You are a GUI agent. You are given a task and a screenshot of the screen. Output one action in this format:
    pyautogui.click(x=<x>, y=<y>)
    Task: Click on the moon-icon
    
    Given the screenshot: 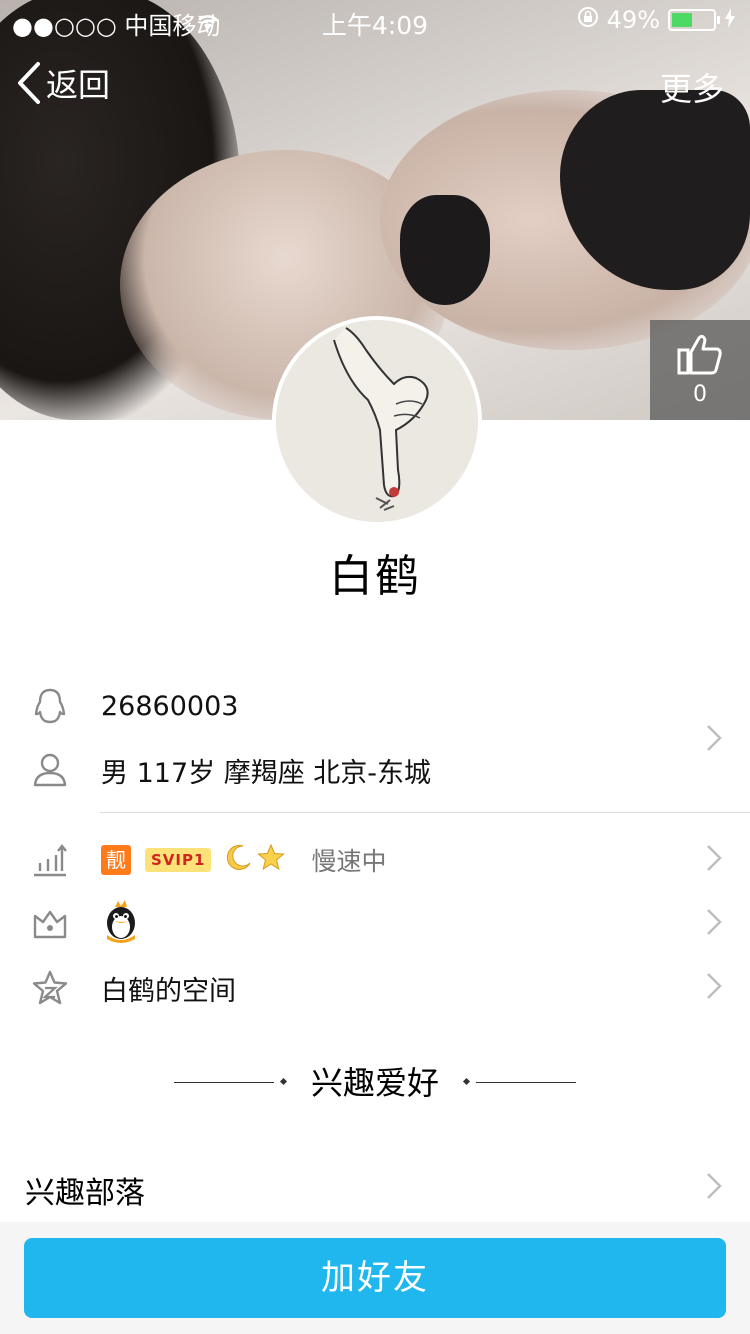 What is the action you would take?
    pyautogui.click(x=239, y=860)
    